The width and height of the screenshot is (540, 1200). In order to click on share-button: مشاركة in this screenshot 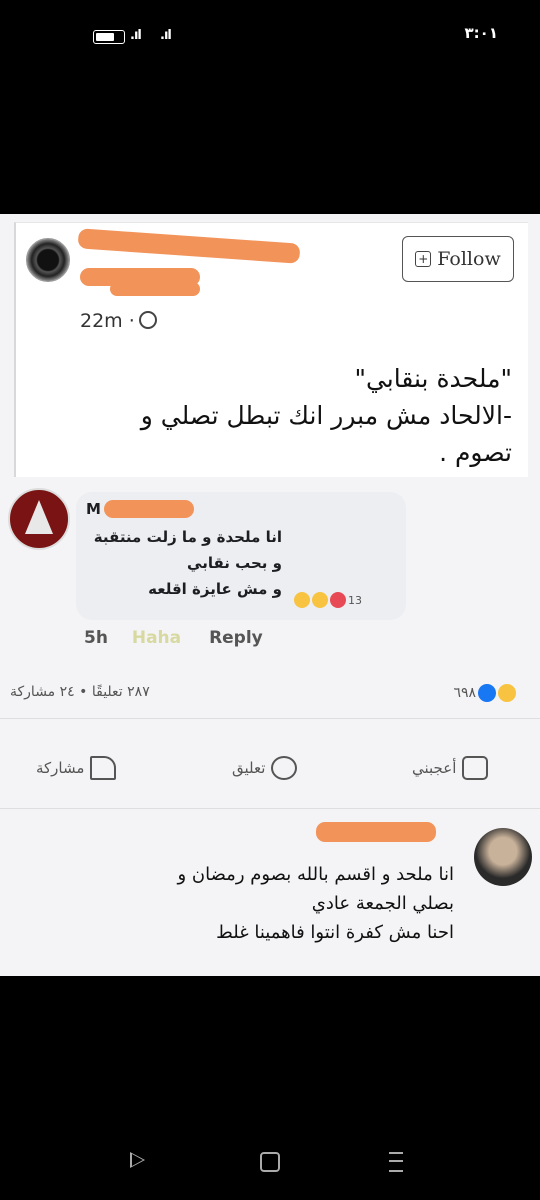, I will do `click(76, 768)`.